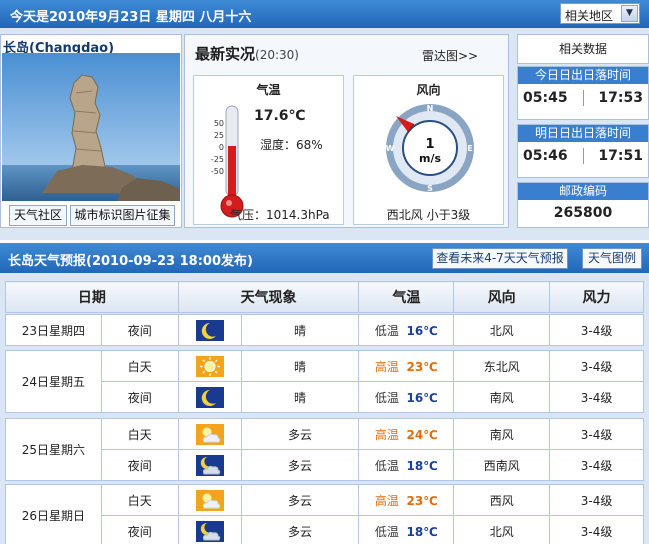 The width and height of the screenshot is (649, 544). I want to click on radar-link: 雷达图>>, so click(450, 55).